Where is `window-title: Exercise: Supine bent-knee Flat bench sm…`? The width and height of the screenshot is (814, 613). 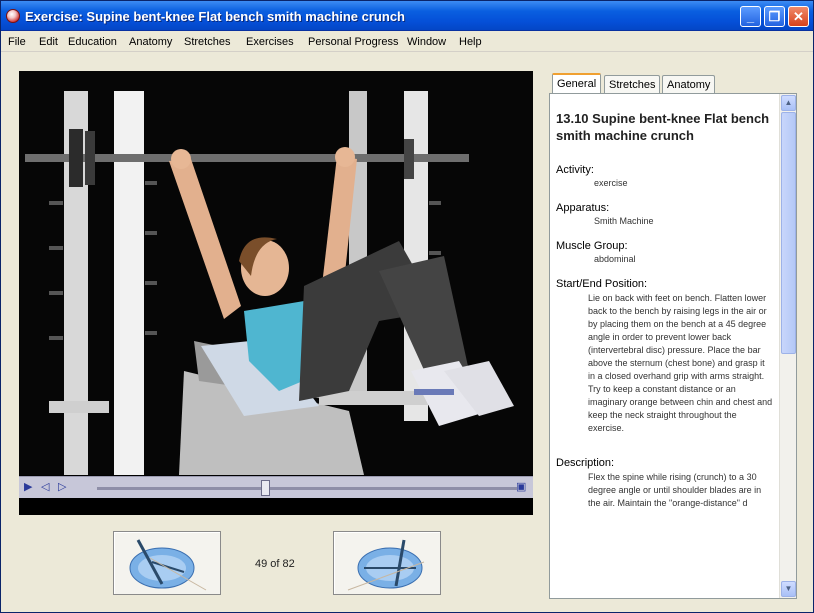
window-title: Exercise: Supine bent-knee Flat bench sm… is located at coordinates (215, 16).